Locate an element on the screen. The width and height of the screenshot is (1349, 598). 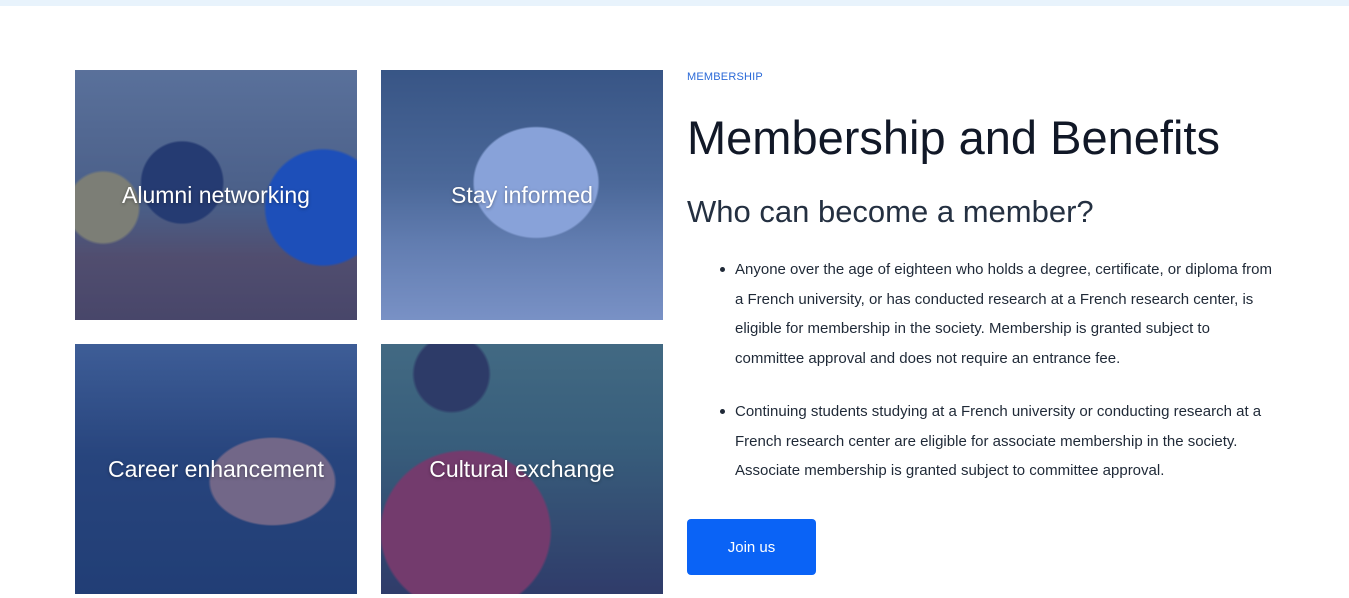
tile-label: Career enhancement is located at coordinates (216, 468).